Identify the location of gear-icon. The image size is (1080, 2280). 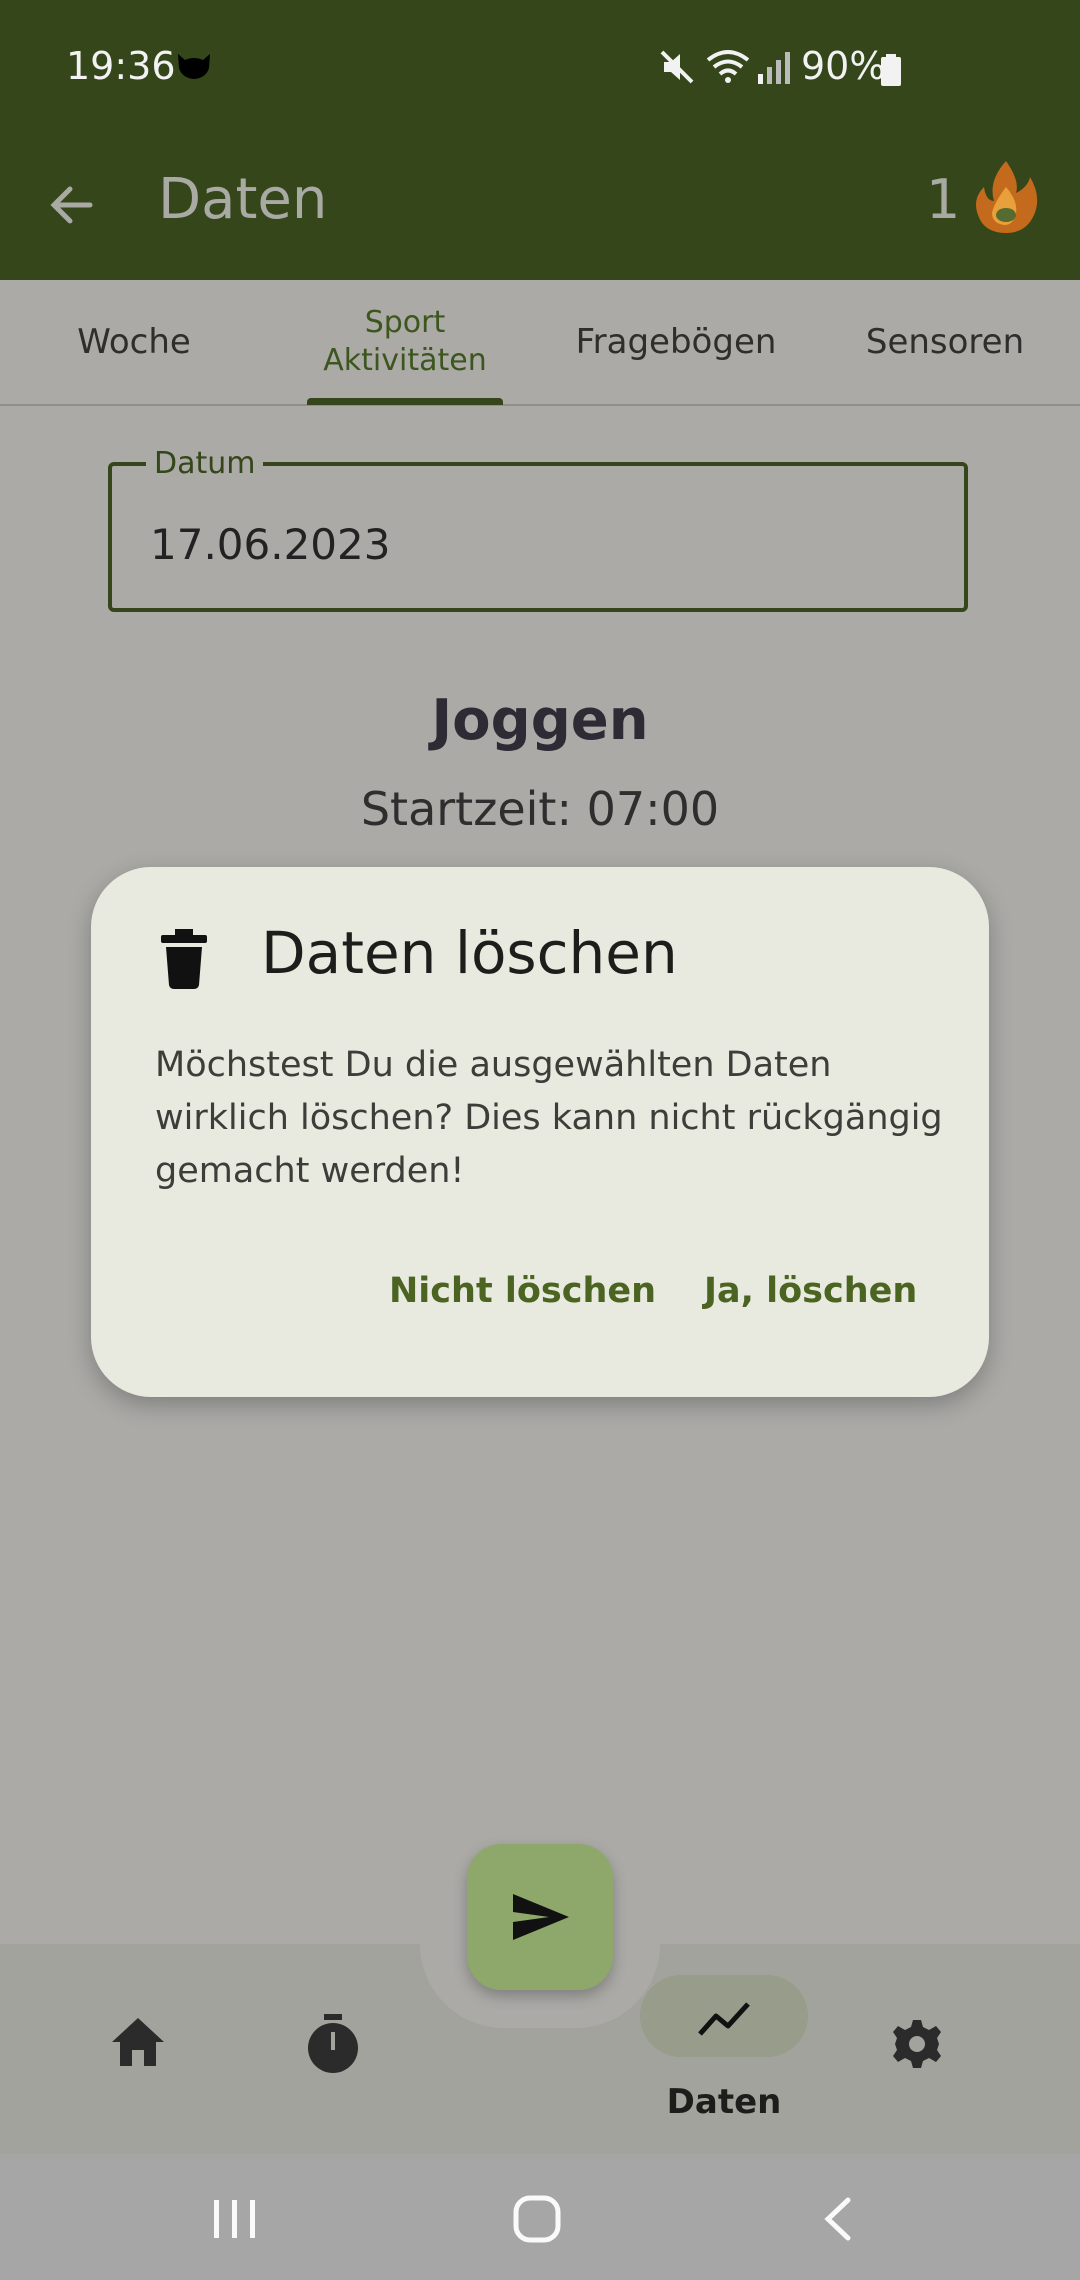
(917, 2044).